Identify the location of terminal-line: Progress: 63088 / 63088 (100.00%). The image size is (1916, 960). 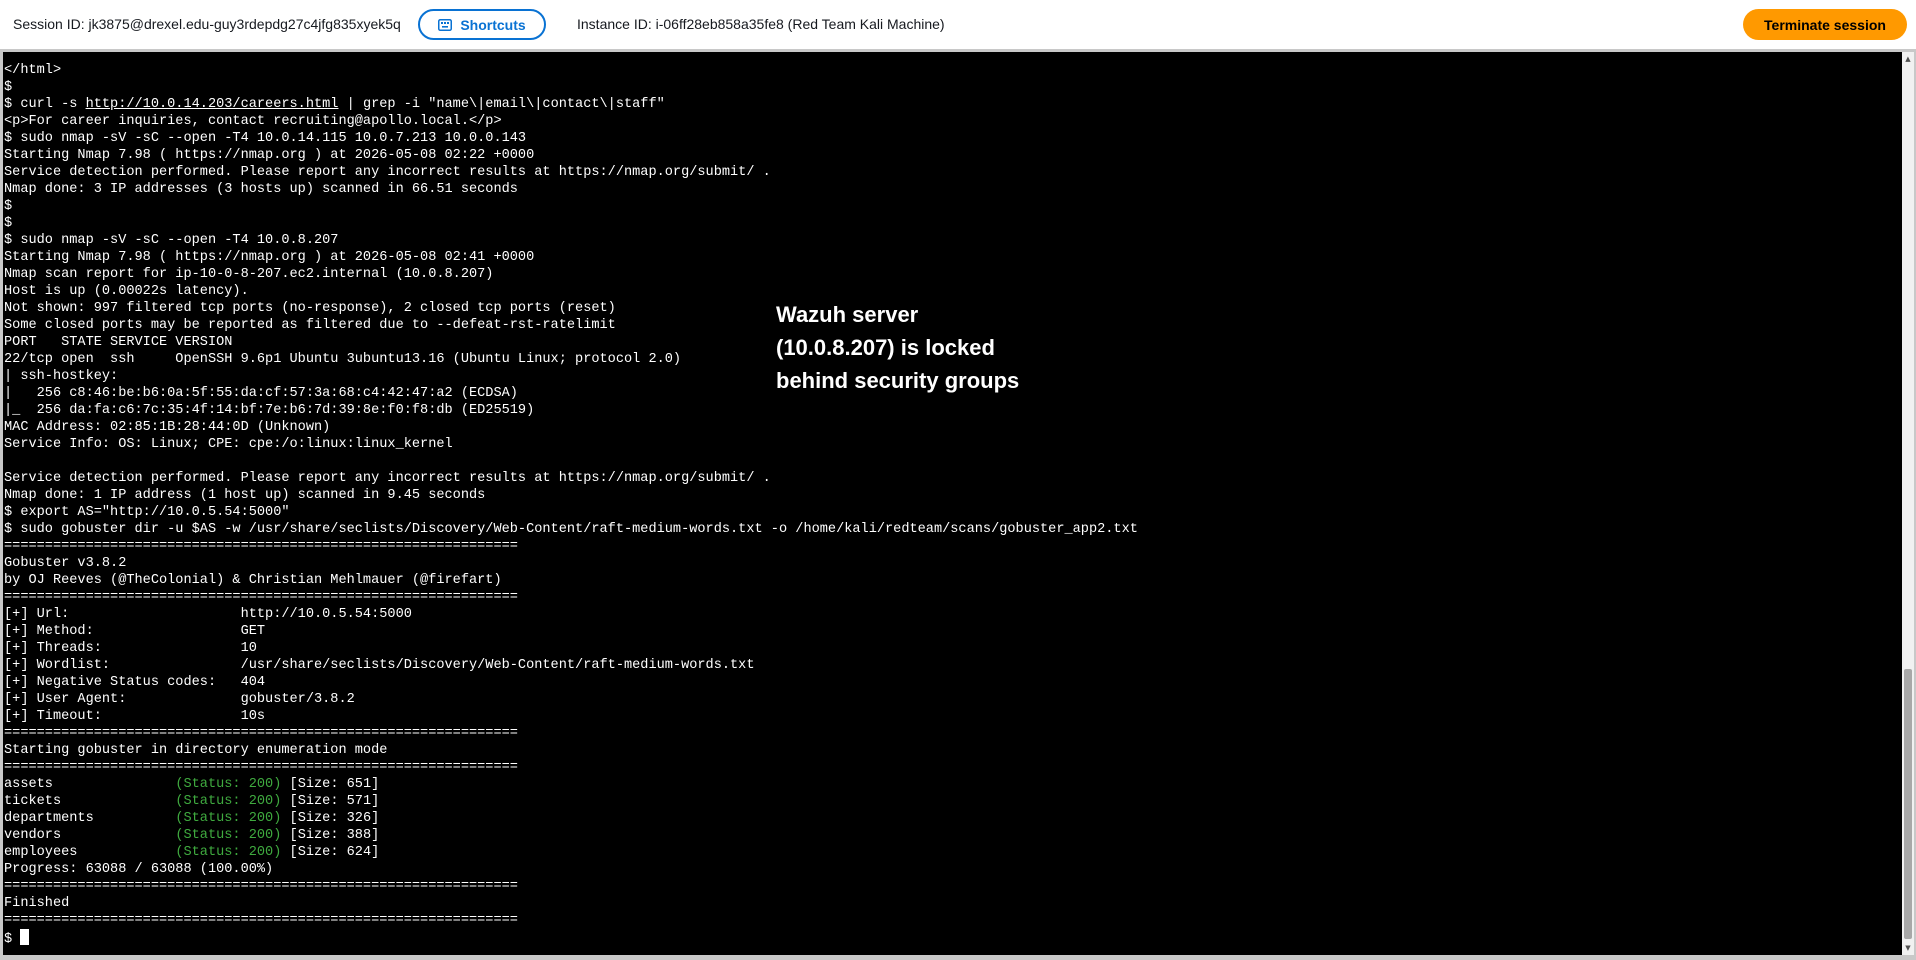
(139, 869).